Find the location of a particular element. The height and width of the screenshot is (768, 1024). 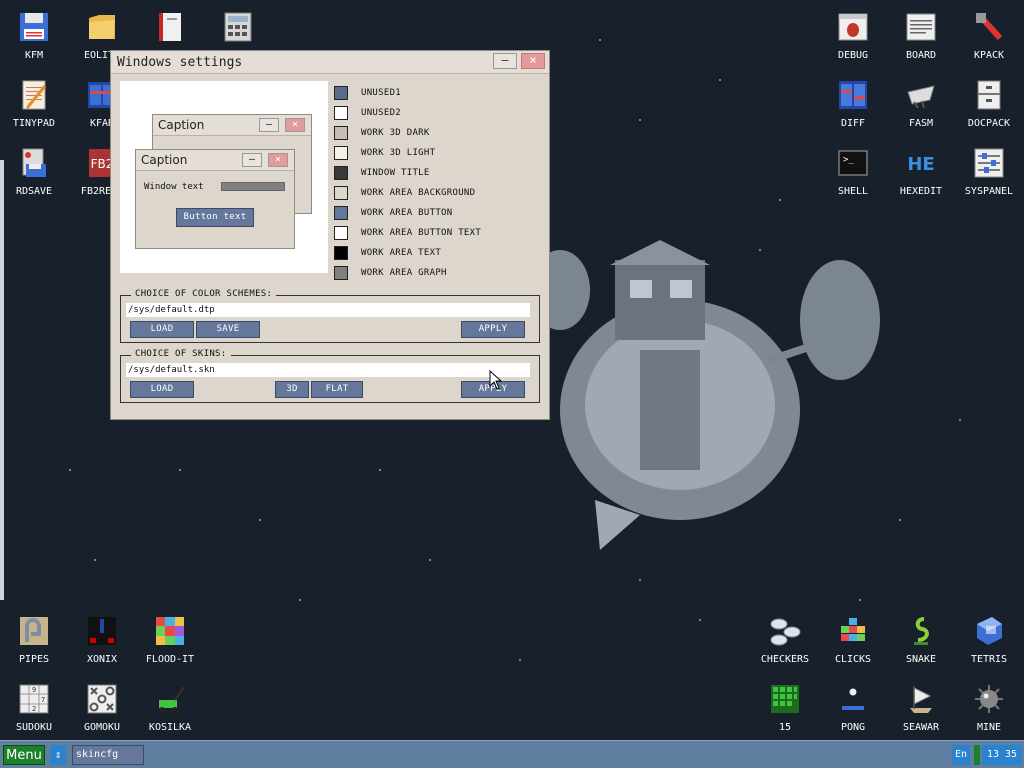

svg-text: 7 is located at coordinates (43, 700).